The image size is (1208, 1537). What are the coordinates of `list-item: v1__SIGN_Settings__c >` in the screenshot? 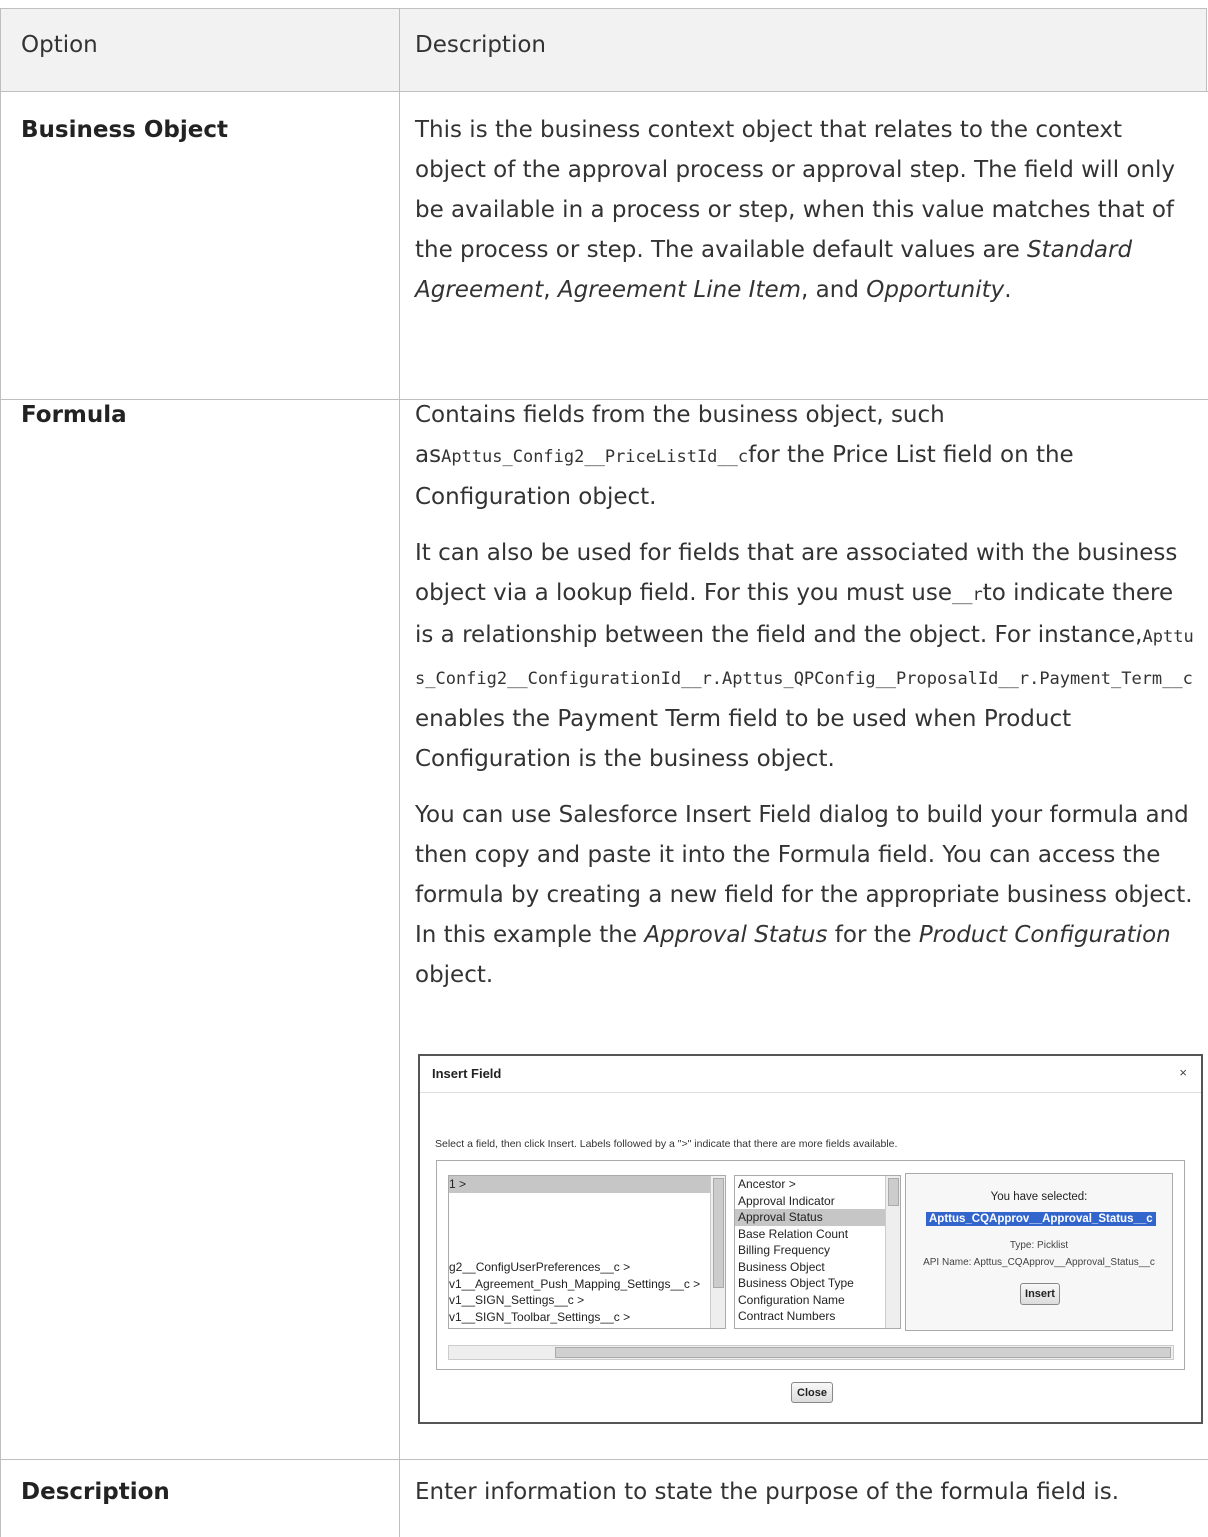 It's located at (587, 1300).